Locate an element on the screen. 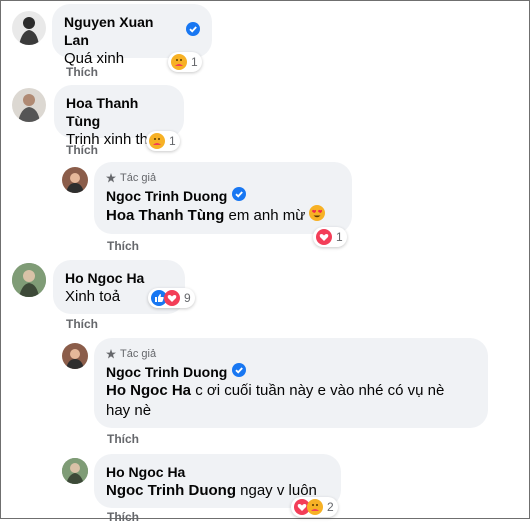 Image resolution: width=530 pixels, height=524 pixels. author-name: Hoa Thanh Tùng is located at coordinates (119, 112).